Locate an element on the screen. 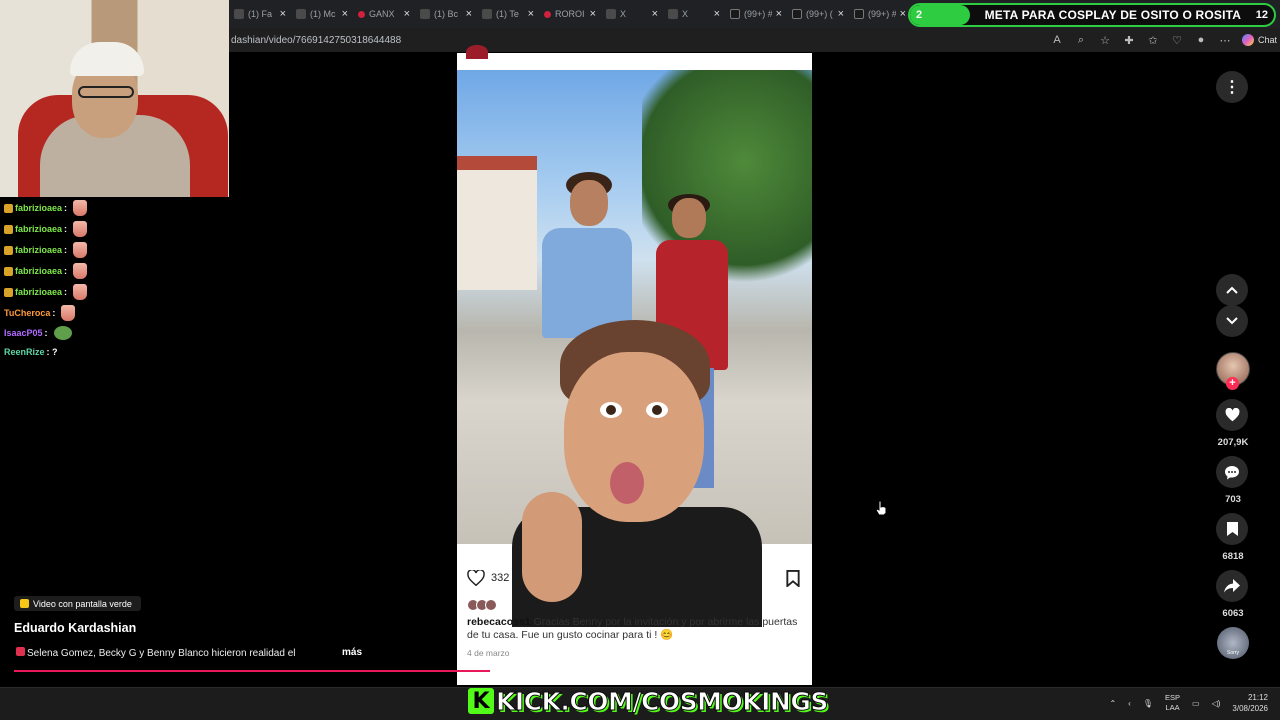 This screenshot has height=720, width=1280. heart-icon is located at coordinates (1232, 415).